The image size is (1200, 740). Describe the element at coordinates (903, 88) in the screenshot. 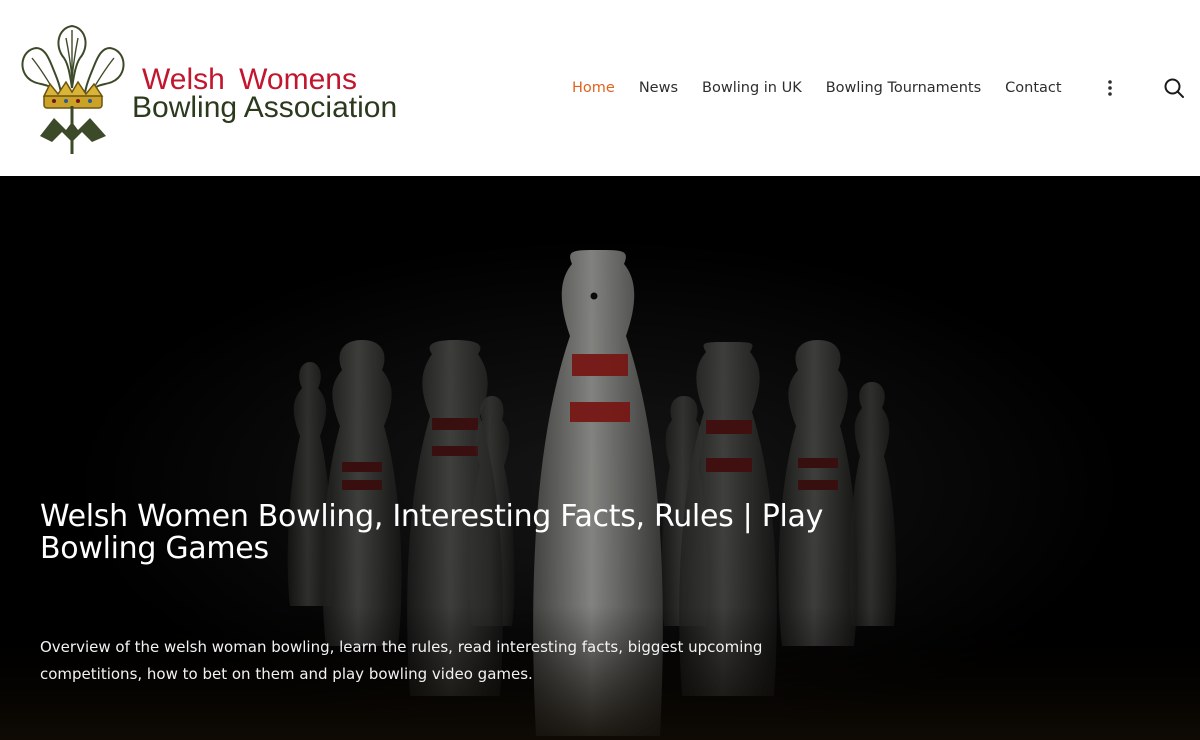

I see `nav-item-bowling-tournaments: Bowling Tournaments` at that location.